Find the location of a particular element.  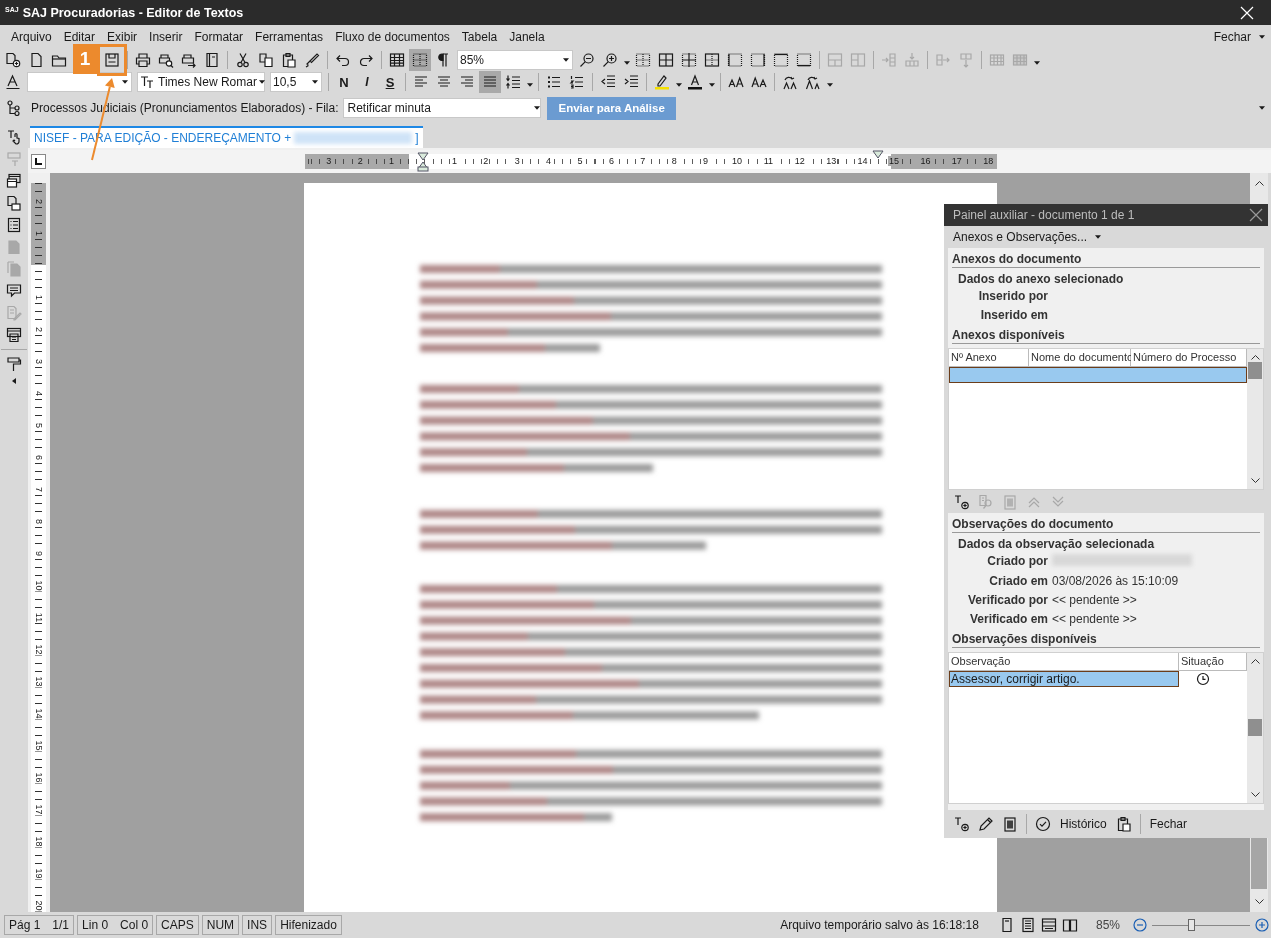

status-text: Col 0 is located at coordinates (134, 925).